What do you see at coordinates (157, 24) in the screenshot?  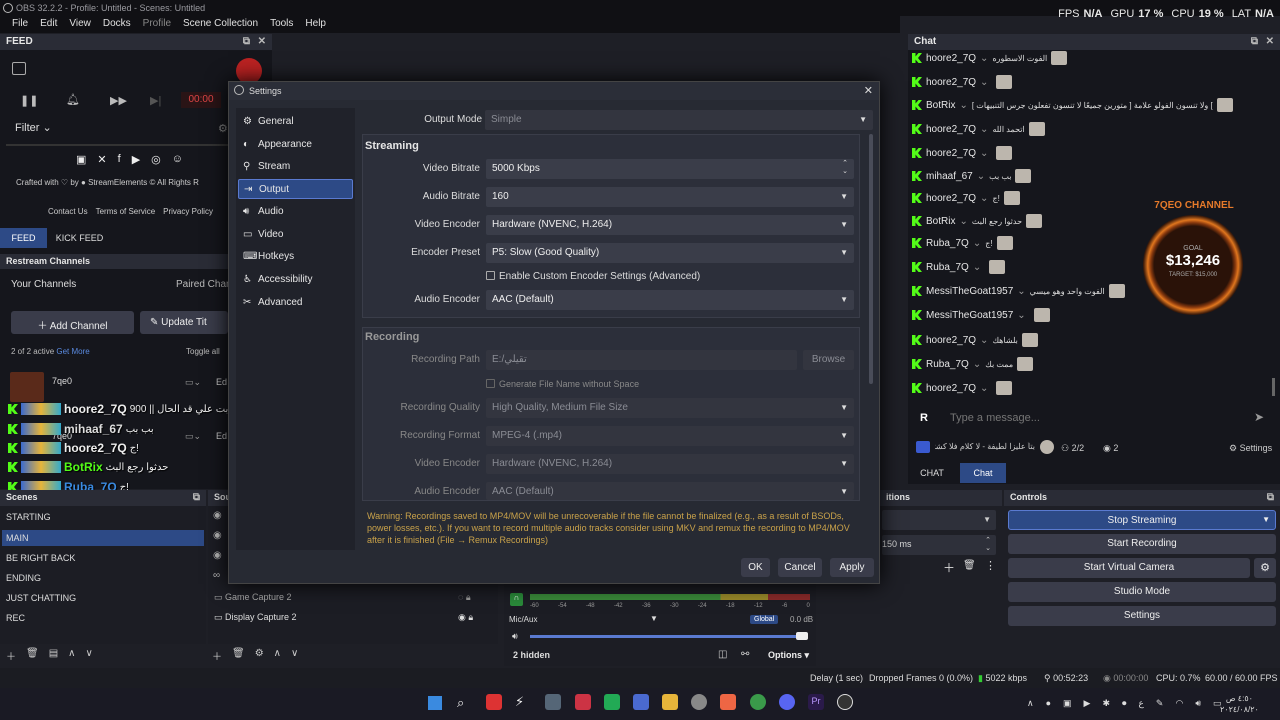 I see `menu-profile: Profile` at bounding box center [157, 24].